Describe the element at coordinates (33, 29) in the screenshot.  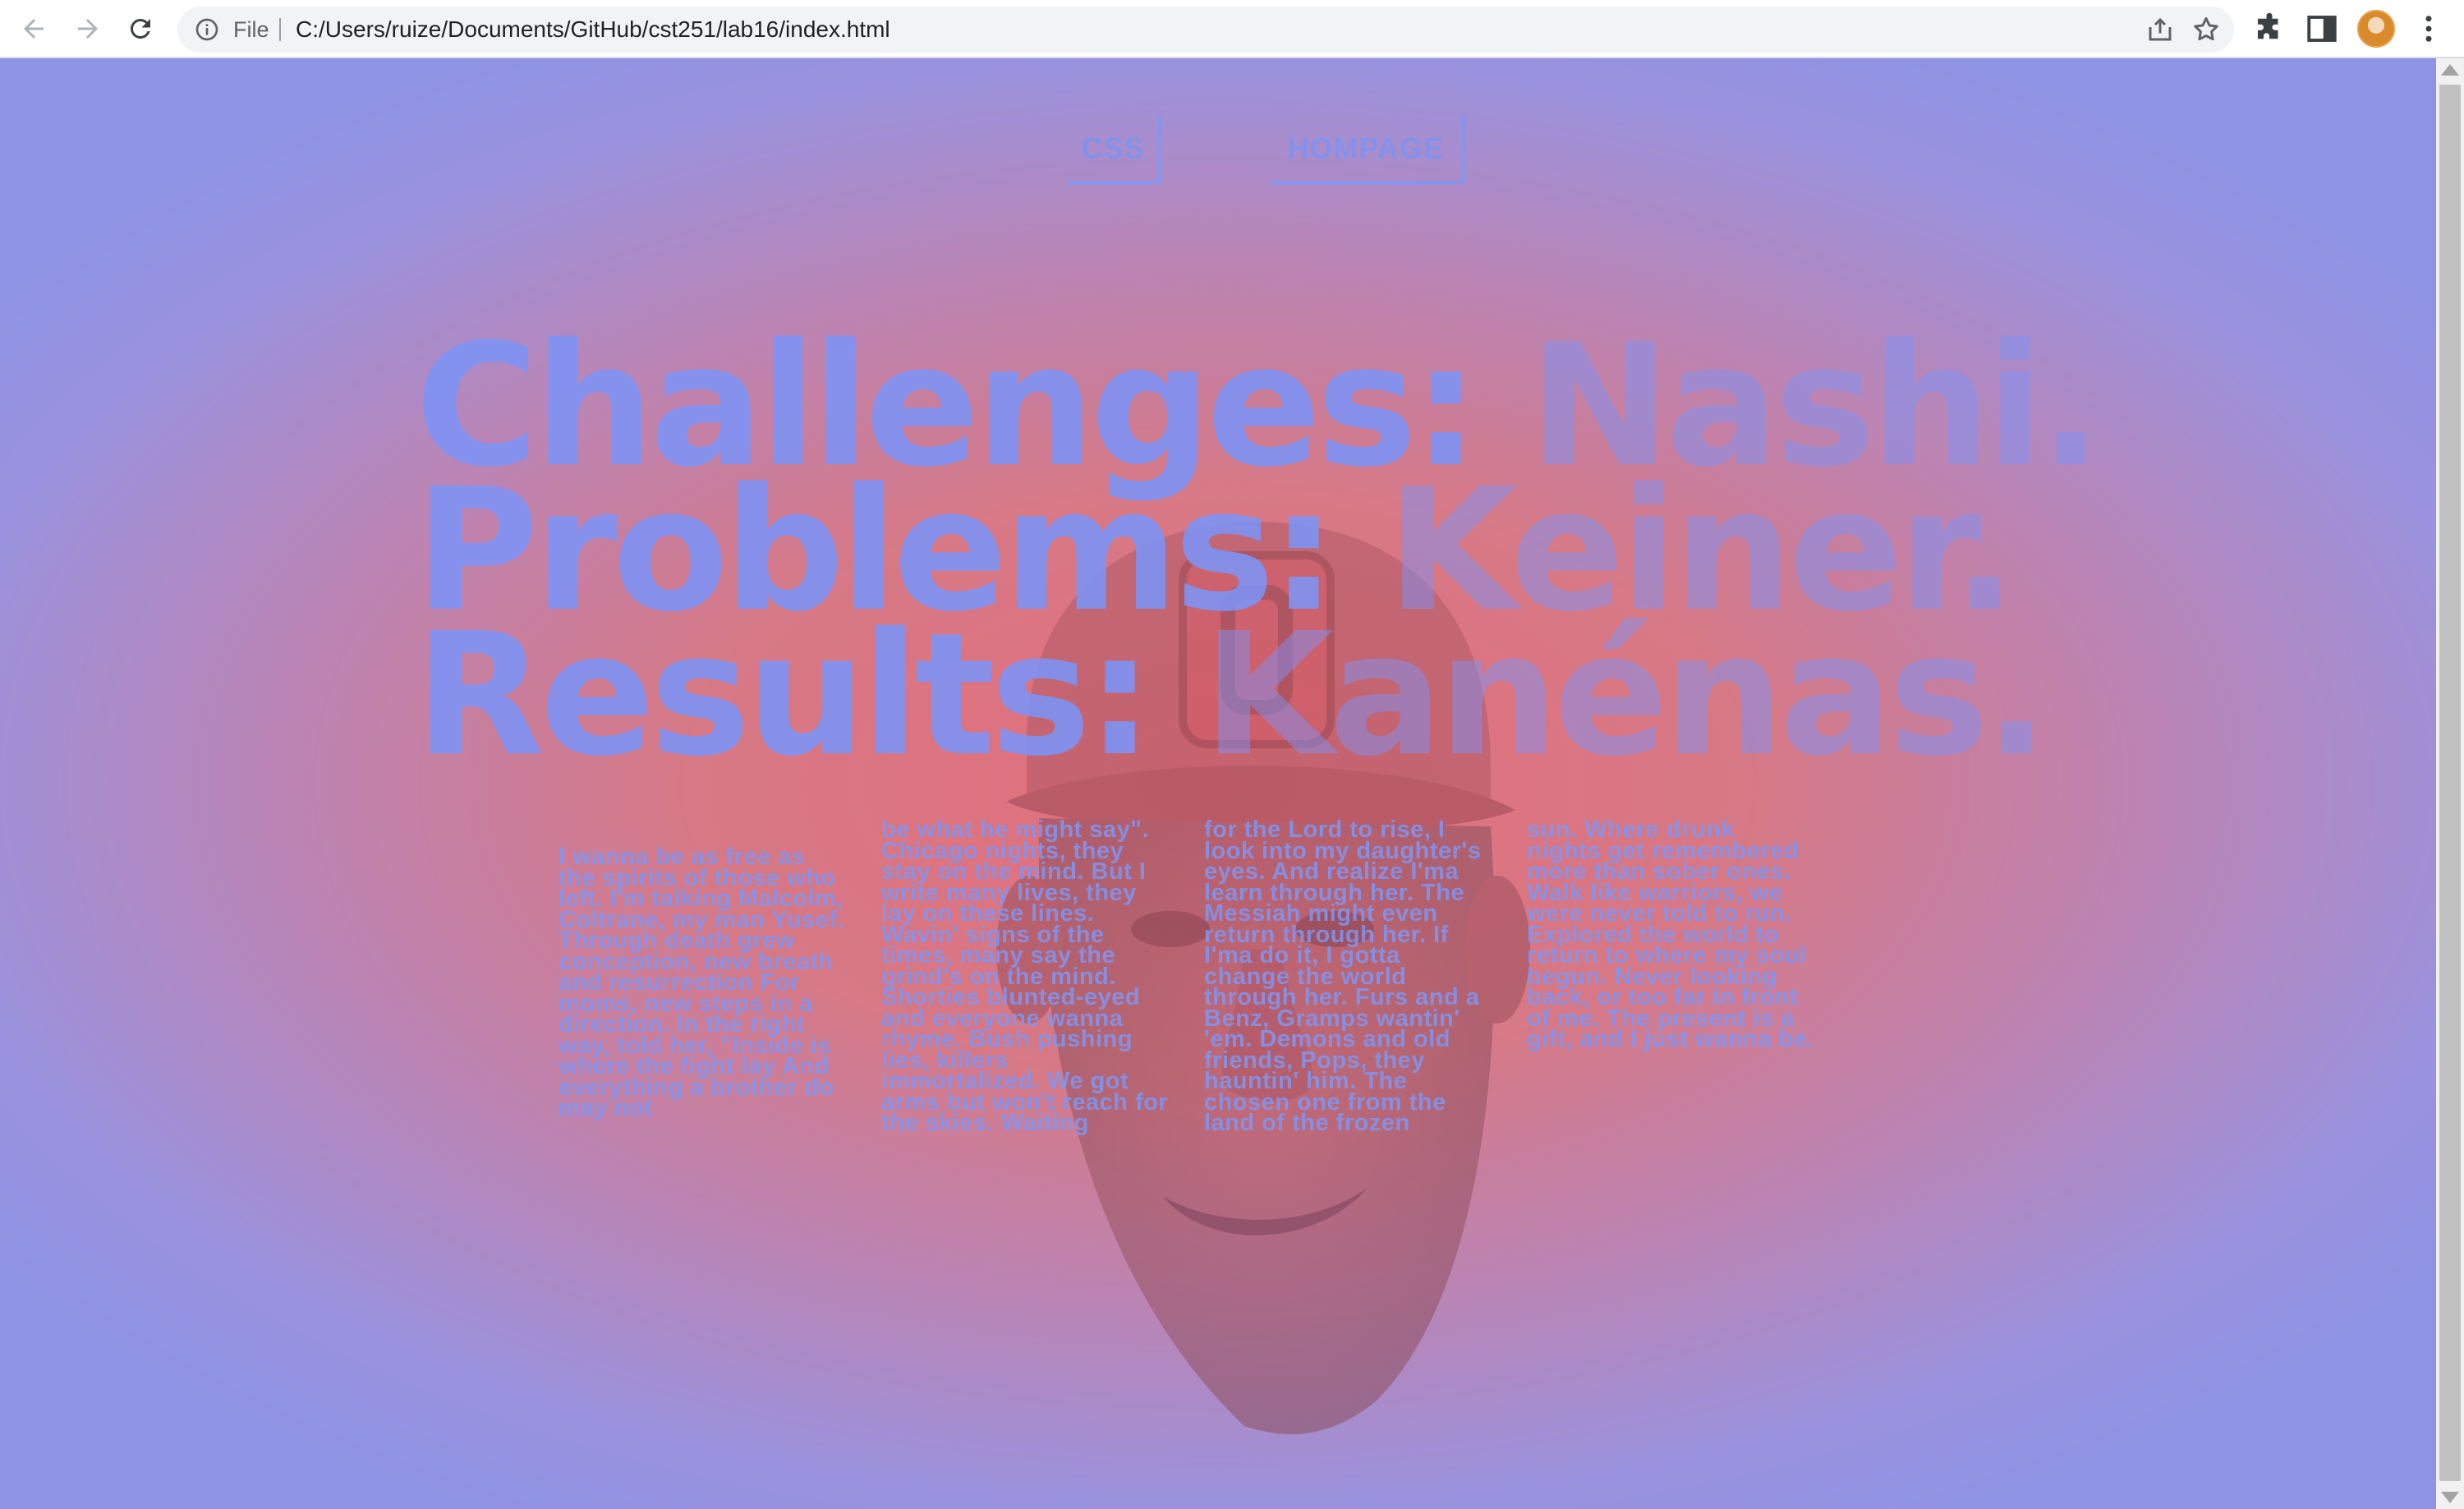
I see `back-icon` at that location.